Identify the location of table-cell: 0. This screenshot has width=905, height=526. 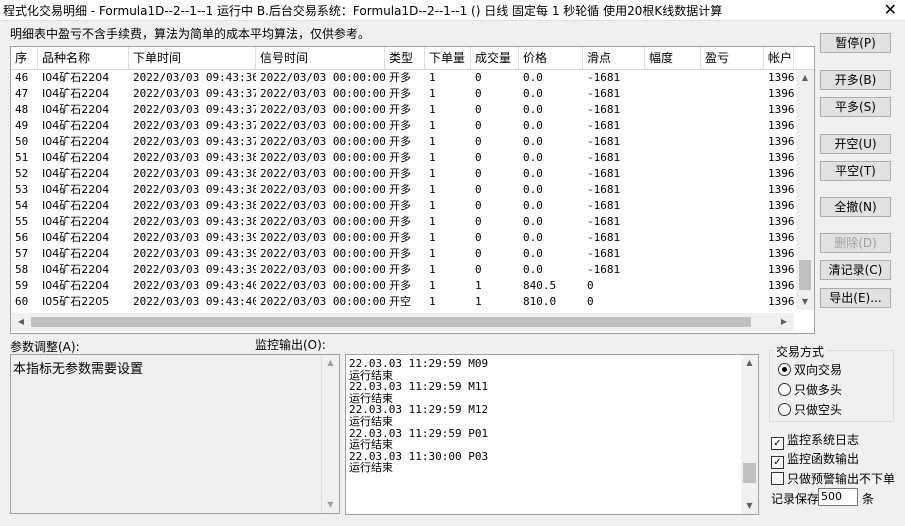
(478, 221).